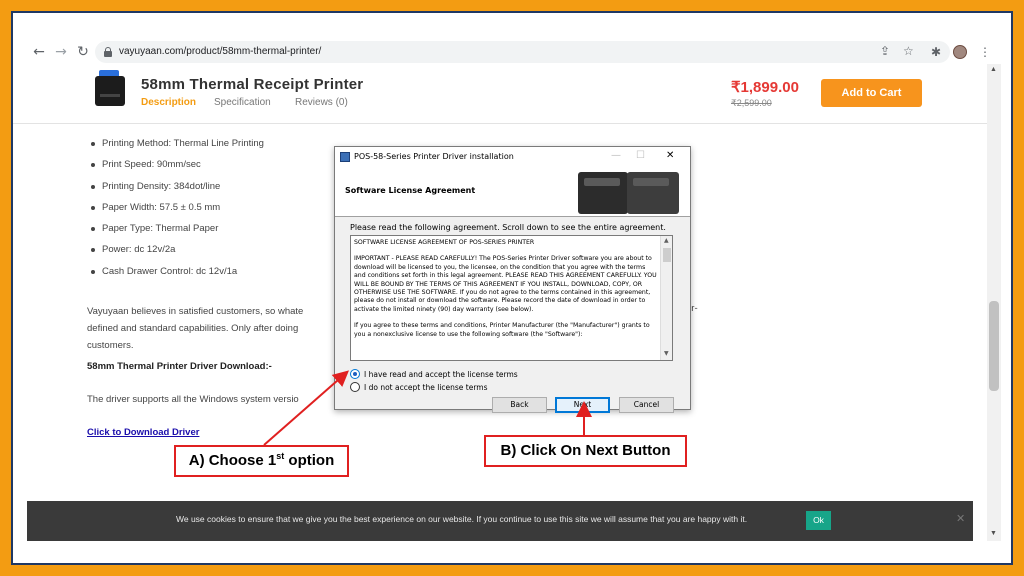  I want to click on maximize-icon: ☐, so click(640, 155).